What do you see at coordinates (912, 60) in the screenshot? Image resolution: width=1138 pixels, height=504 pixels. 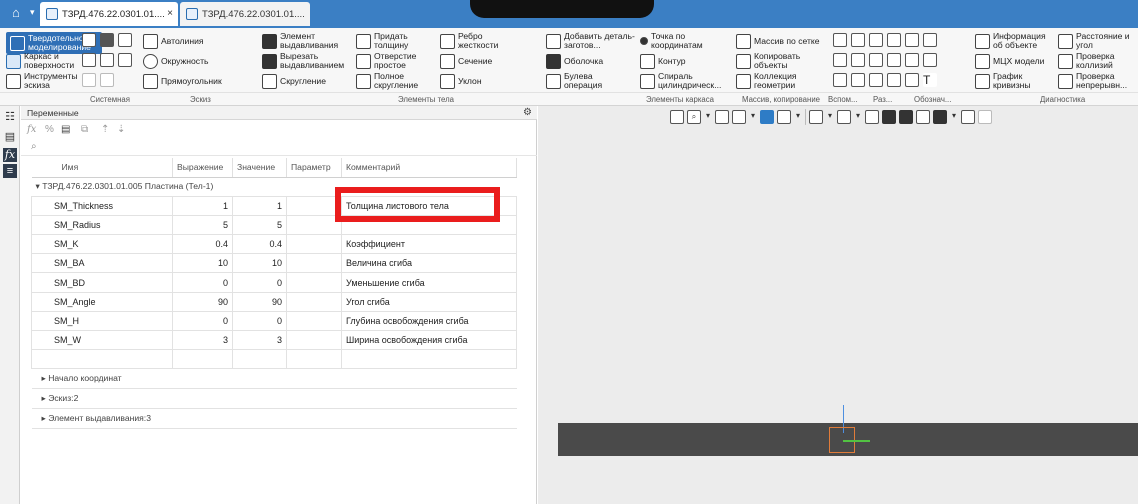 I see `angle-icon` at bounding box center [912, 60].